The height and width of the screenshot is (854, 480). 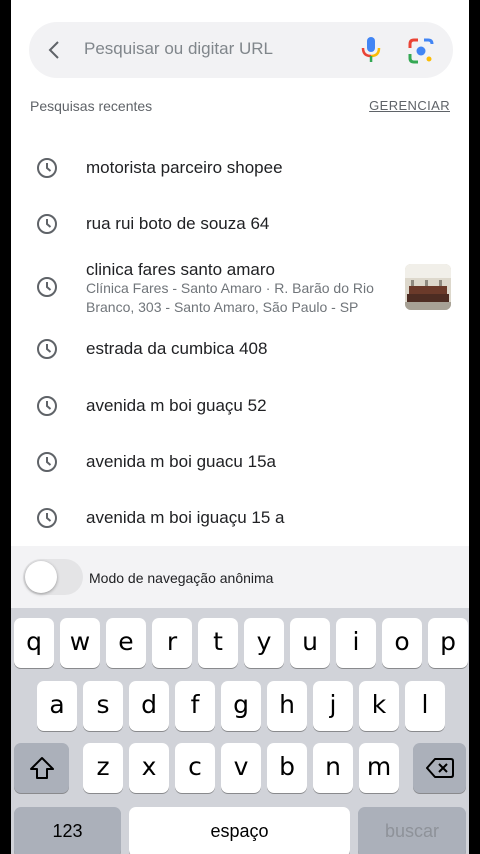 What do you see at coordinates (176, 405) in the screenshot?
I see `recent-item-title: avenida m boi guaçu 52` at bounding box center [176, 405].